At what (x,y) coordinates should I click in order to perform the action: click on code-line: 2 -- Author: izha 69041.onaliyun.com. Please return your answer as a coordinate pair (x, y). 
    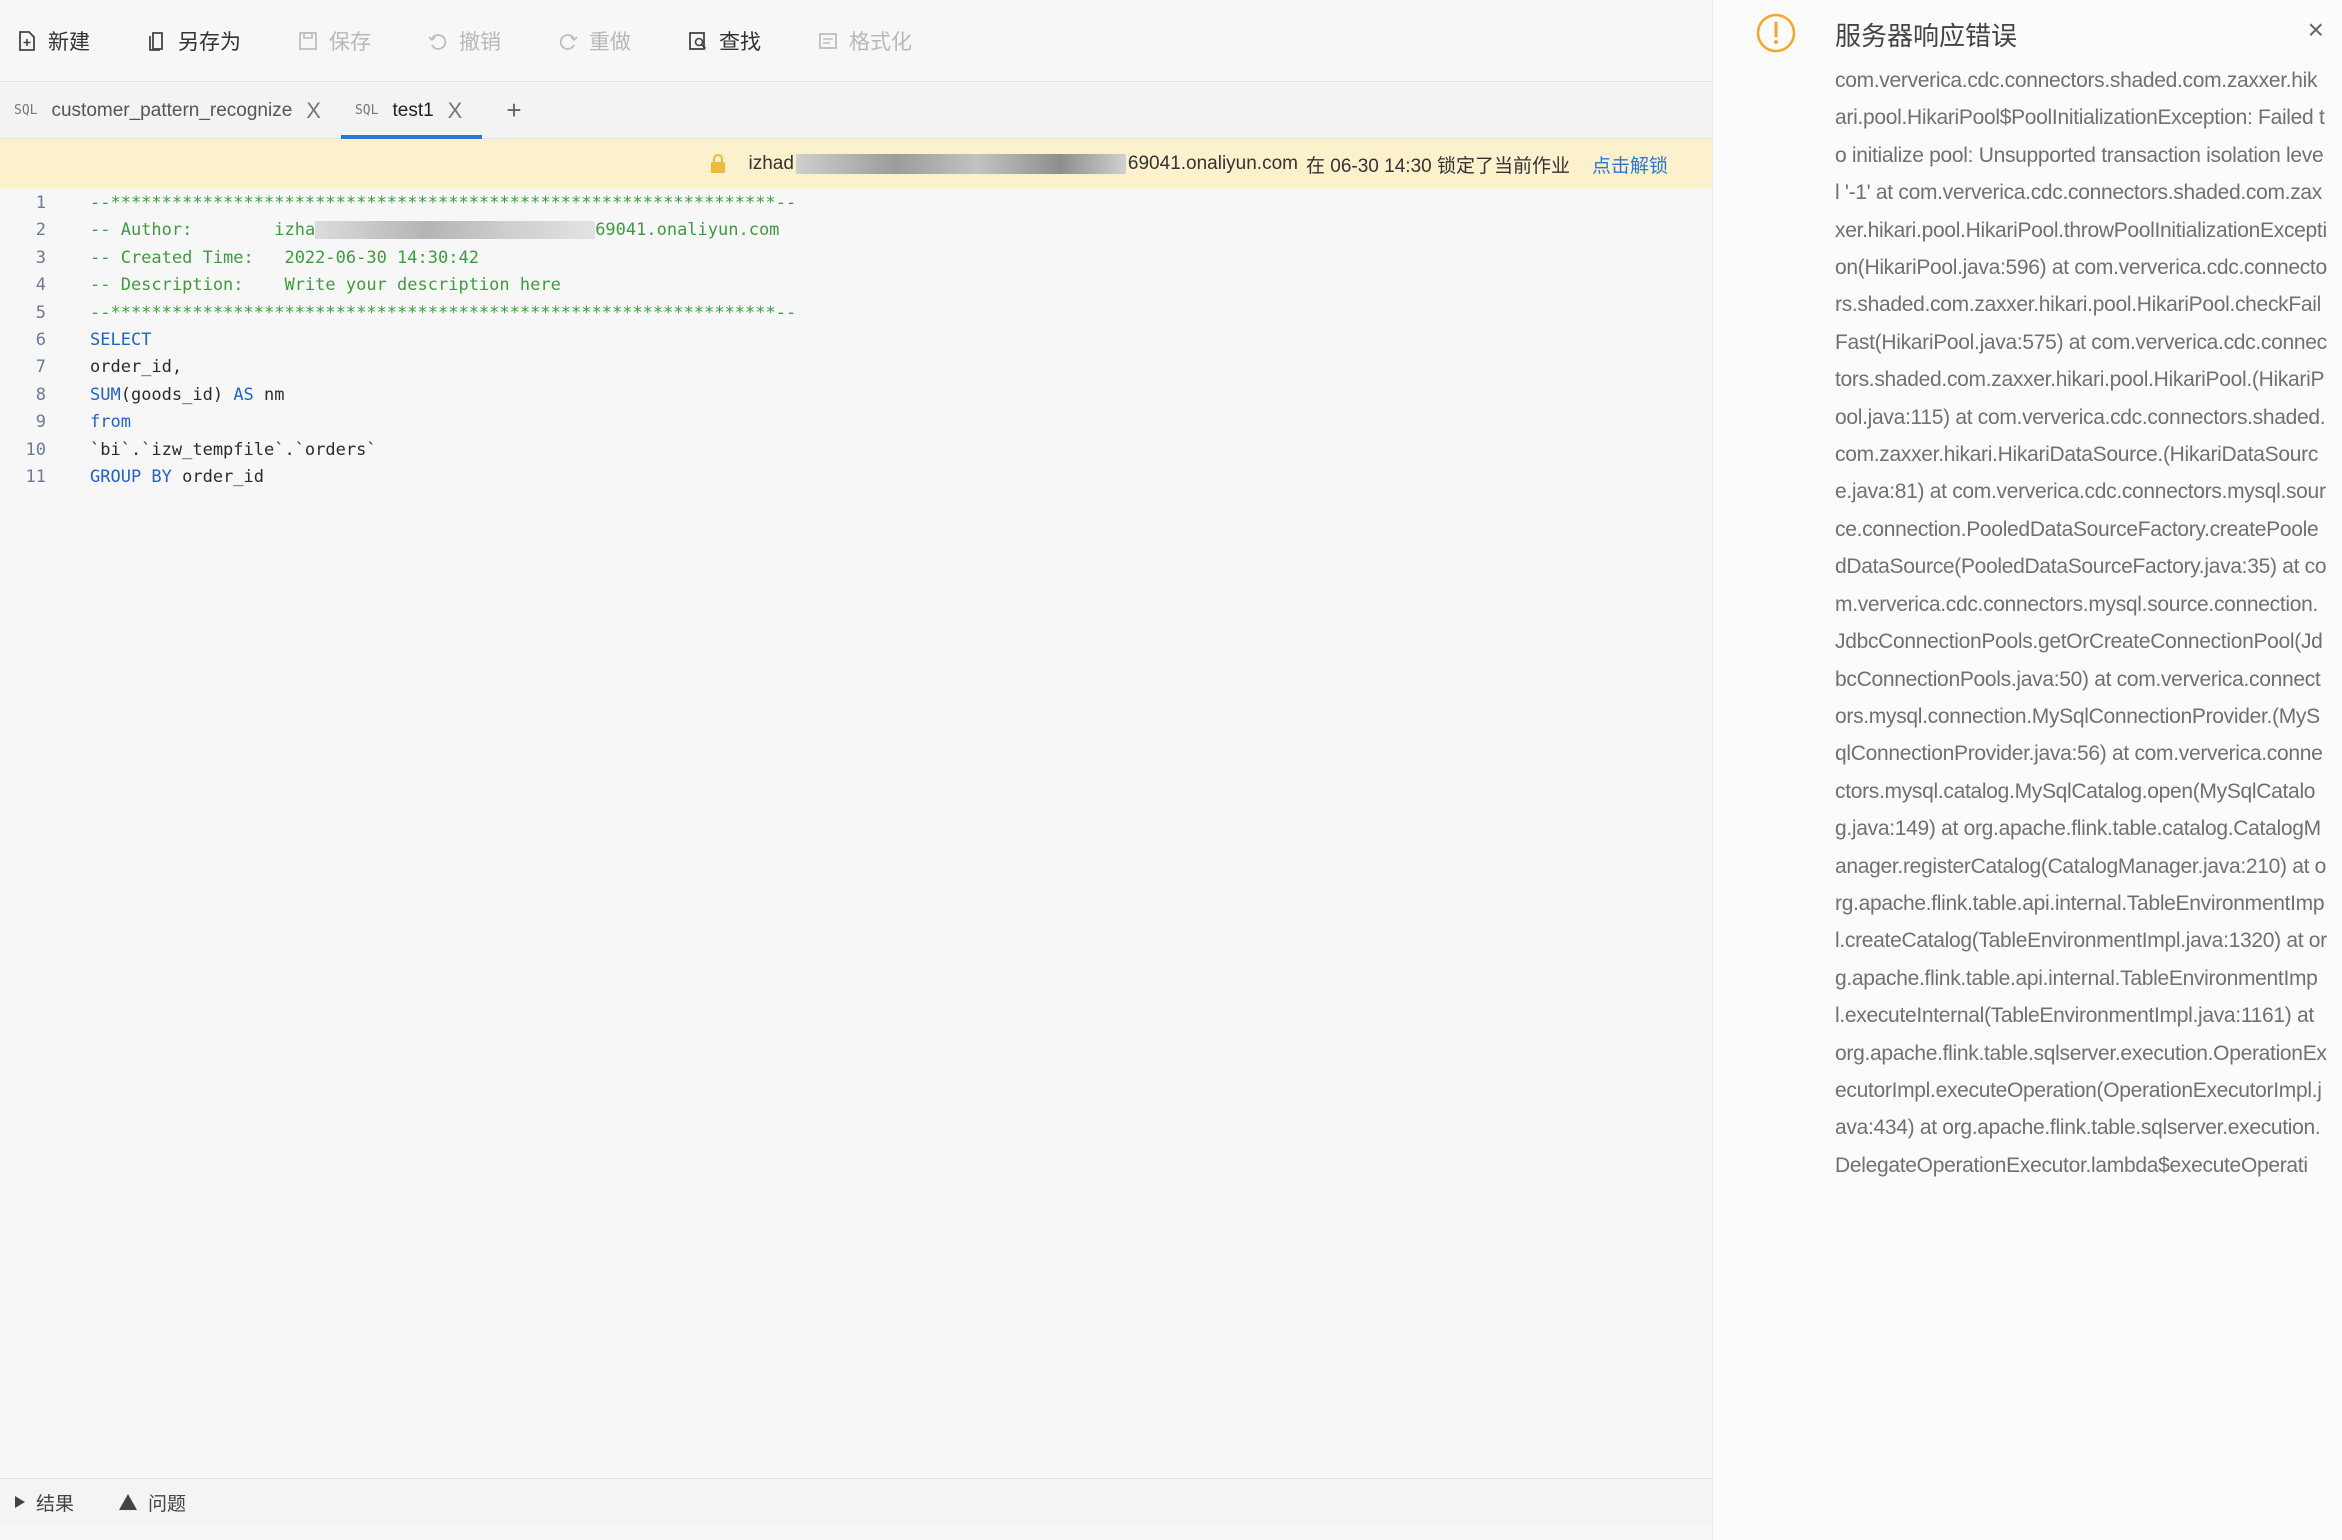
    Looking at the image, I should click on (856, 230).